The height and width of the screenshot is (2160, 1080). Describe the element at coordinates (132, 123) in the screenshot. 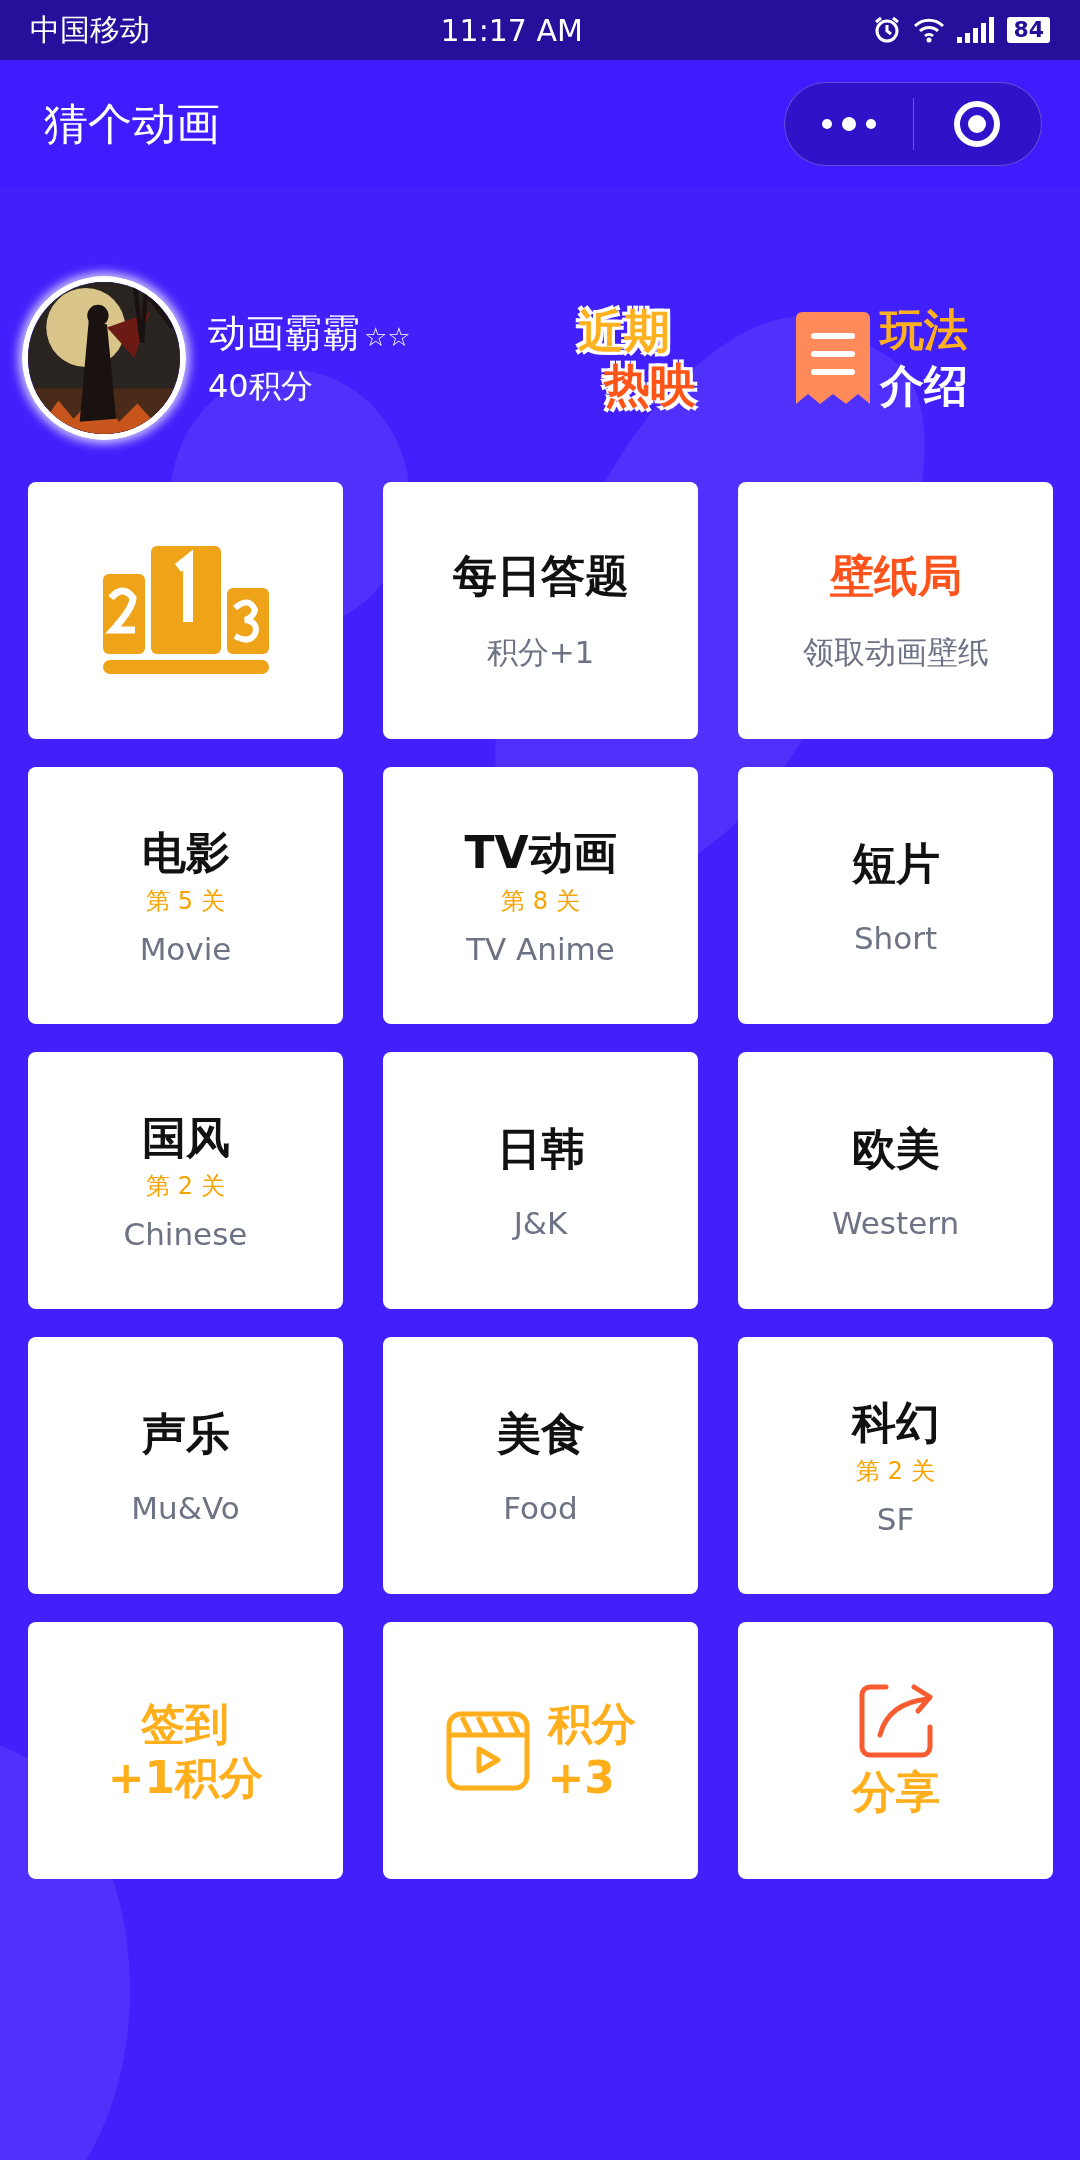

I see `page-title: 猜个动画` at that location.